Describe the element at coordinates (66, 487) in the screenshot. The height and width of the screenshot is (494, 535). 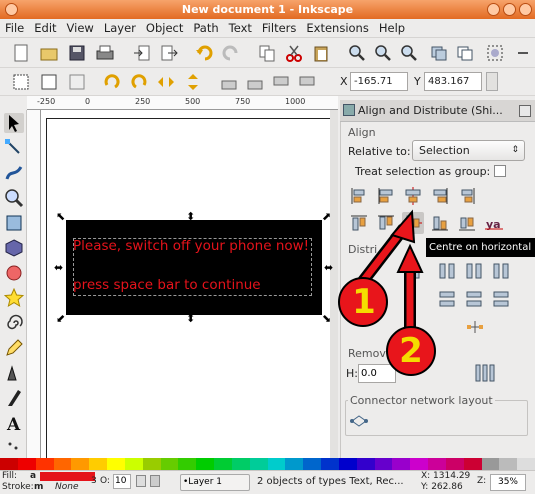
I see `stroke-value: None` at that location.